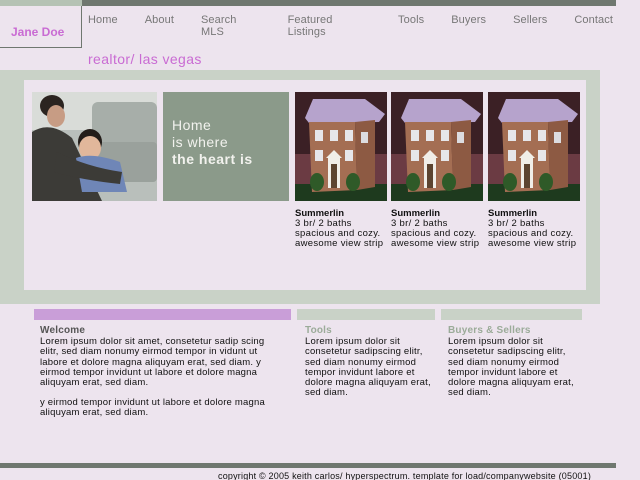  What do you see at coordinates (593, 26) in the screenshot?
I see `nav-contact: Contact` at bounding box center [593, 26].